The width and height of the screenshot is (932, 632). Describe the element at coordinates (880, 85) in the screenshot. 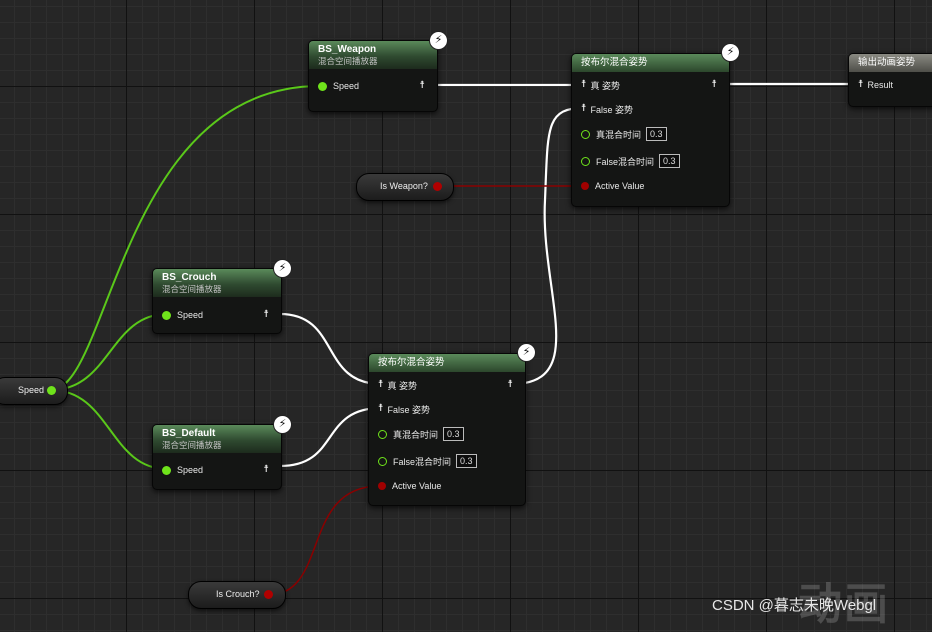

I see `pin-label: Result` at that location.